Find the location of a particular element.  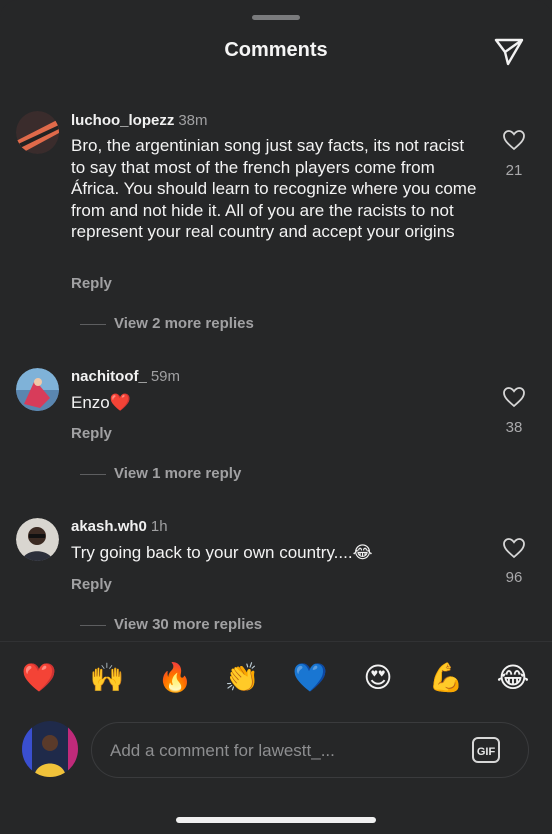

flexed-biceps-emoji-button: 💪 is located at coordinates (446, 678).